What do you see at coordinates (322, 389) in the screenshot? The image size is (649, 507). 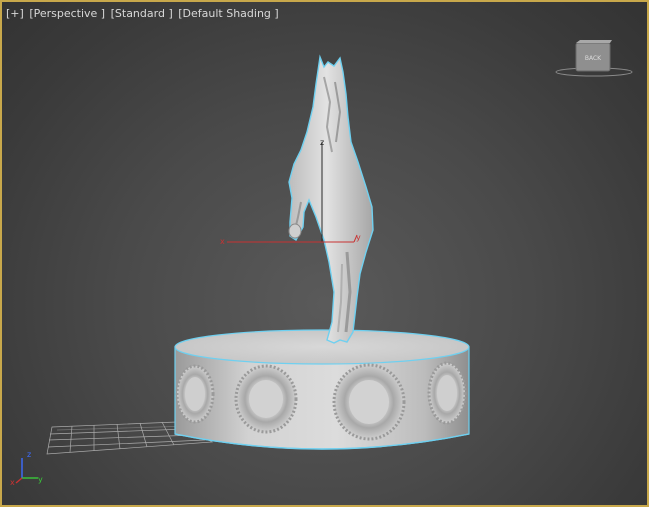 I see `round-pedestal` at bounding box center [322, 389].